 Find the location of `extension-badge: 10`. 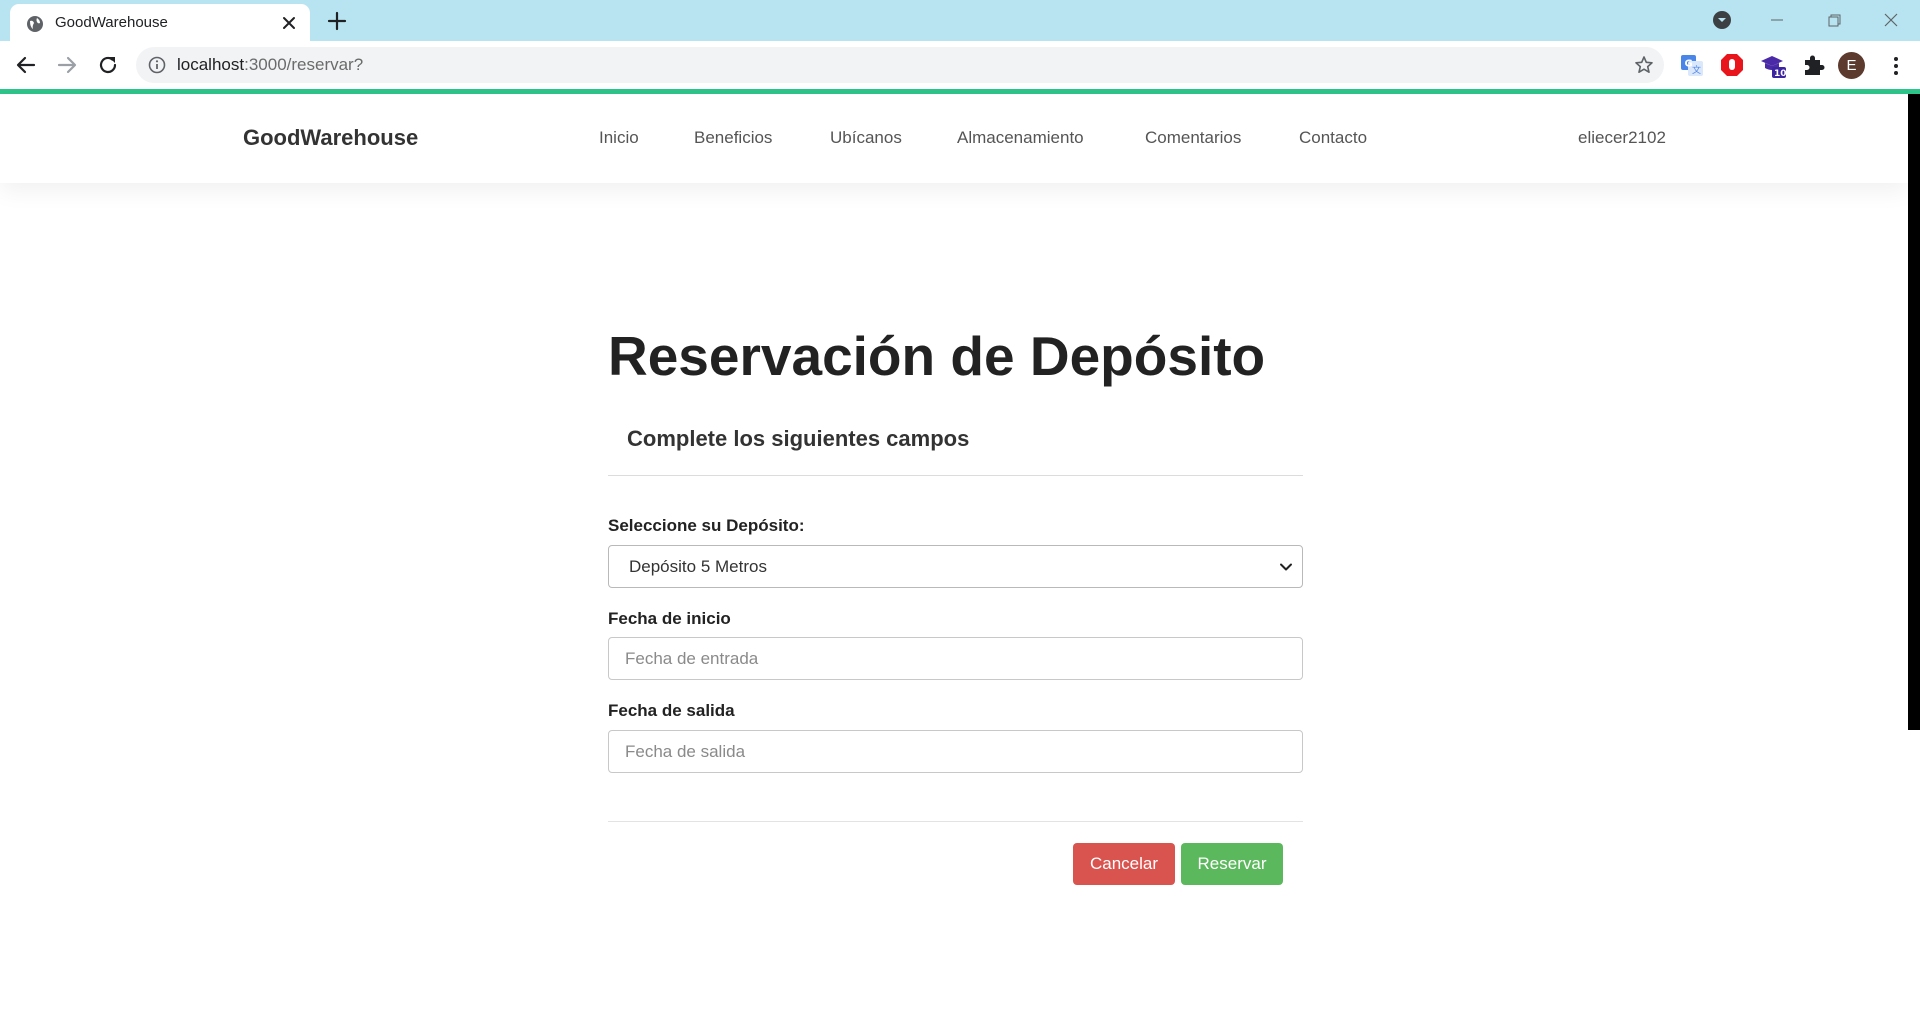

extension-badge: 10 is located at coordinates (1780, 73).